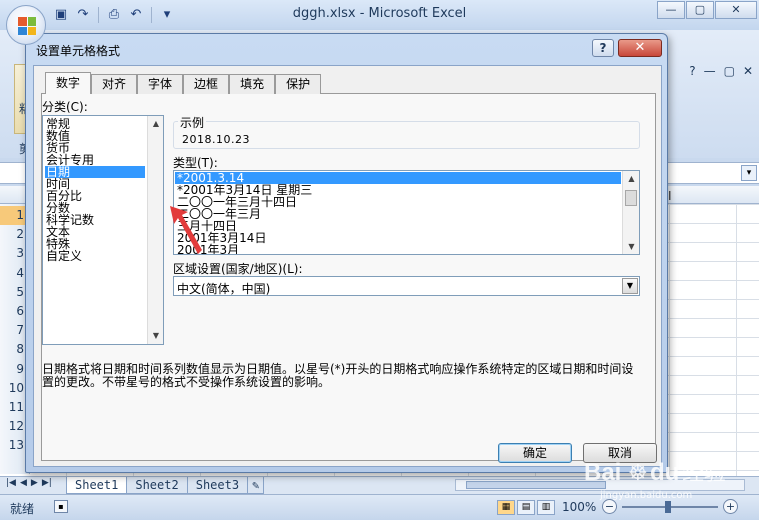 The height and width of the screenshot is (520, 759). What do you see at coordinates (95, 256) in the screenshot?
I see `category-item: 自定义` at bounding box center [95, 256].